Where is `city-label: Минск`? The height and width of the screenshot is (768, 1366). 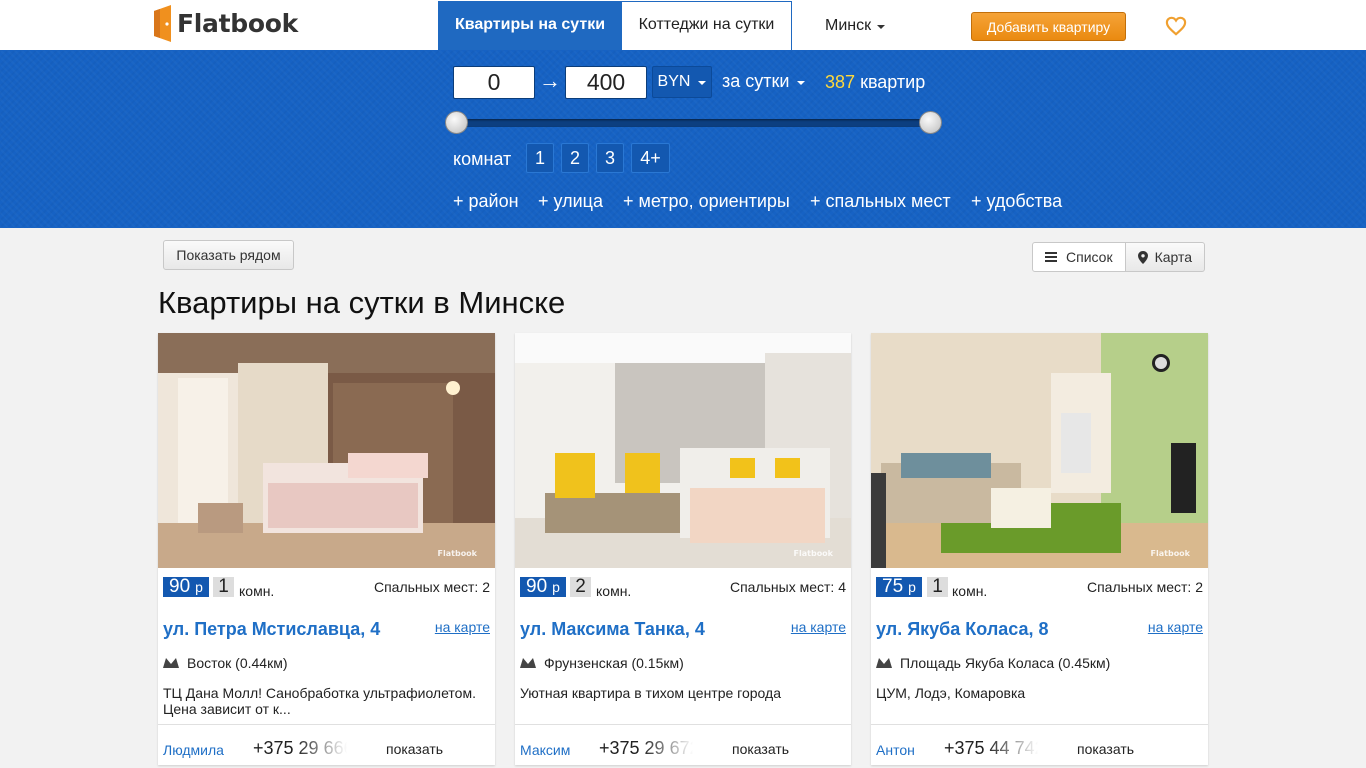
city-label: Минск is located at coordinates (848, 25).